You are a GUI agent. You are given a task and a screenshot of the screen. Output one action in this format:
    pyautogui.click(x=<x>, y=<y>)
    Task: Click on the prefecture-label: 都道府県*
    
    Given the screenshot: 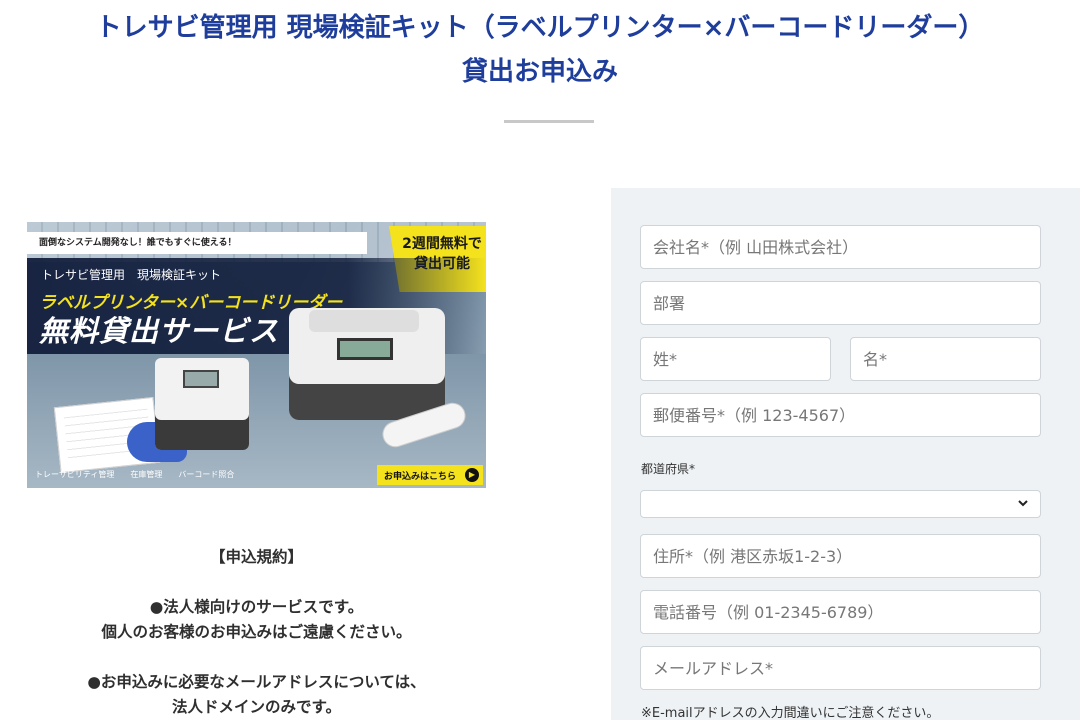 What is the action you would take?
    pyautogui.click(x=668, y=469)
    